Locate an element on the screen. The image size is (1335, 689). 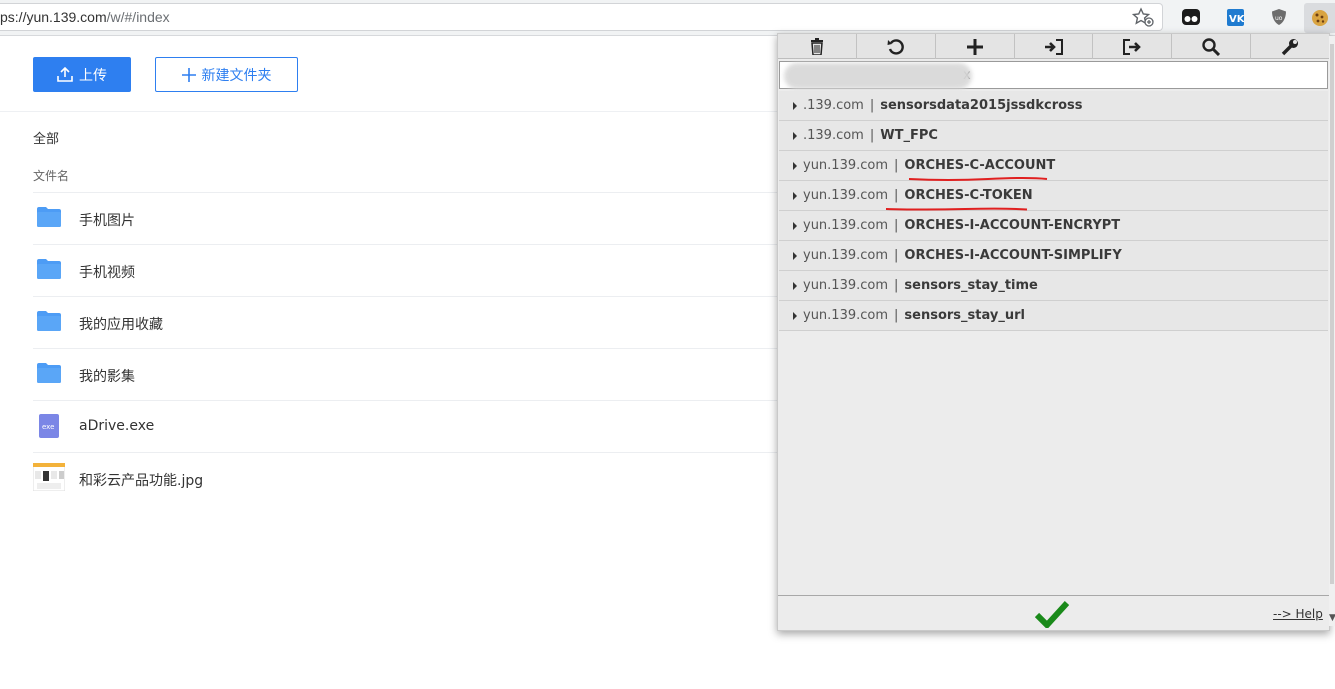
undo-icon is located at coordinates (895, 46).